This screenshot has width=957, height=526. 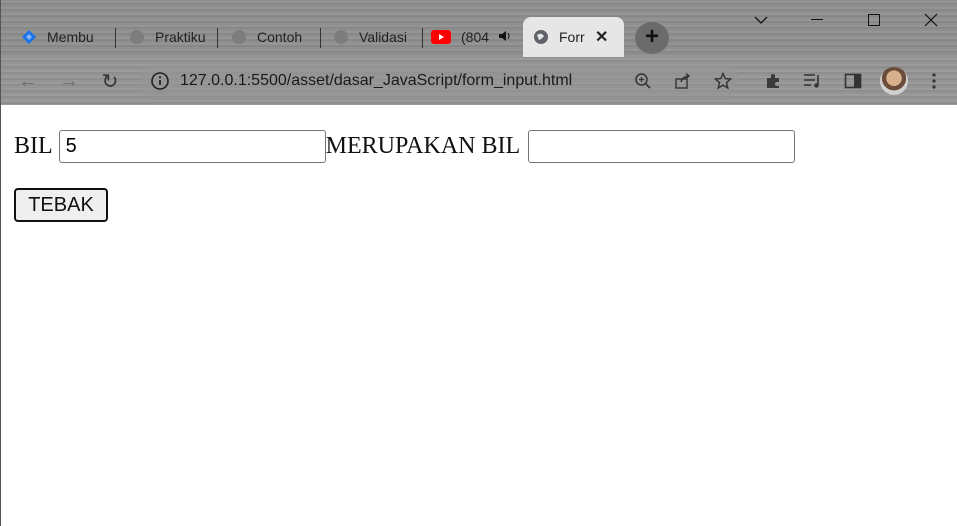 I want to click on bil-input, so click(x=192, y=146).